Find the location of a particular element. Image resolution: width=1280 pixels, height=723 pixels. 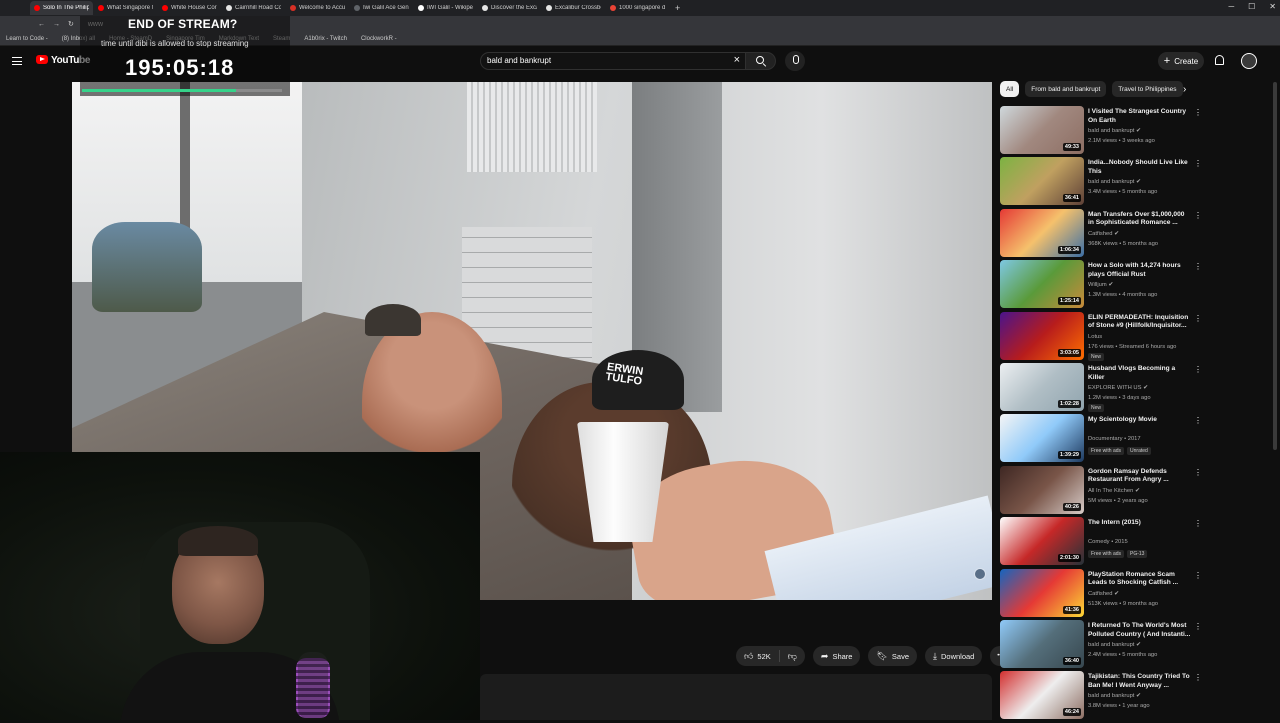

video-thumbnail: 46:24 is located at coordinates (1042, 695).